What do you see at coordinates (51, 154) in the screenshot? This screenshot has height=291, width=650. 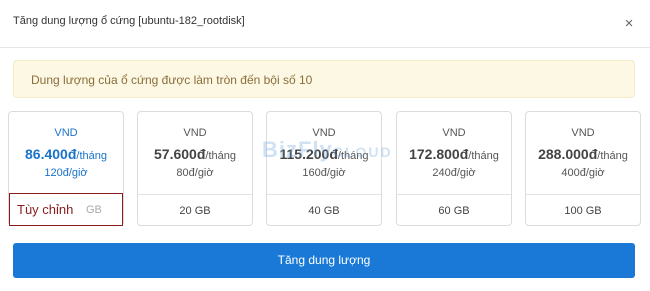 I see `plan-price-amount: 86.400đ` at bounding box center [51, 154].